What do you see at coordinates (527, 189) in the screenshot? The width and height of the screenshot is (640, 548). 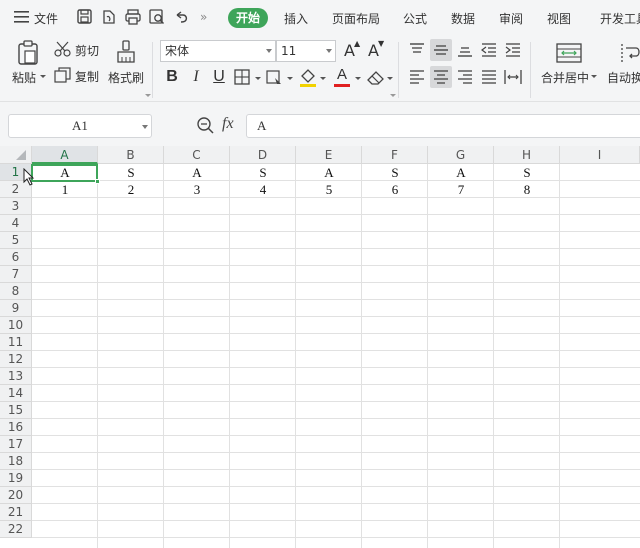 I see `cell-h2: 8` at bounding box center [527, 189].